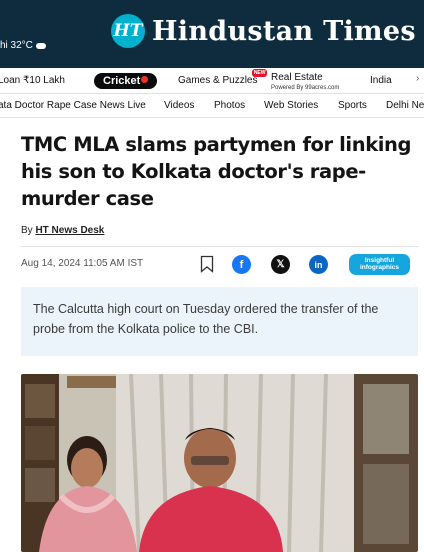  What do you see at coordinates (73, 105) in the screenshot?
I see `nav2-item-live: ata Doctor Rape Case News Live` at bounding box center [73, 105].